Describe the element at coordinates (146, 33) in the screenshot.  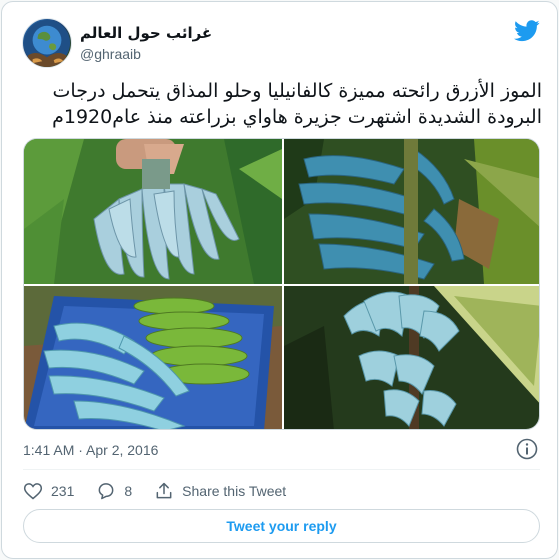
I see `author-display-name: غرائب حول العالم` at that location.